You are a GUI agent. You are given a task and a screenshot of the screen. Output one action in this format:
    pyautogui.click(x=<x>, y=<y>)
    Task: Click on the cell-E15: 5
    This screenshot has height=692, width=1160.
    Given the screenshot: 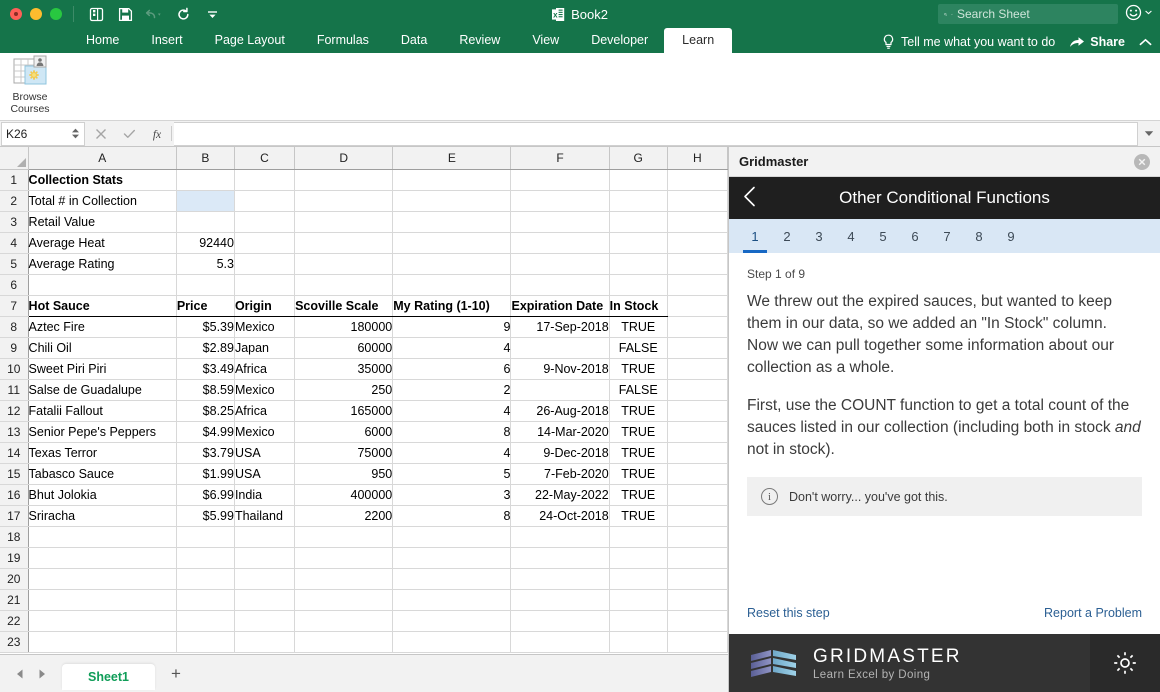 What is the action you would take?
    pyautogui.click(x=452, y=474)
    